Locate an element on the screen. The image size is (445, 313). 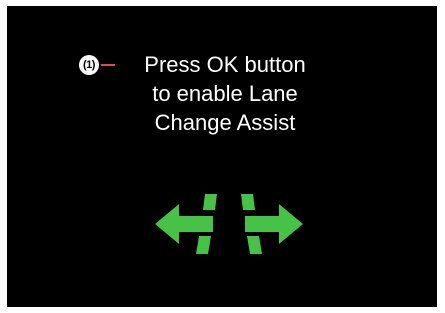
left-lane-dash-lower is located at coordinates (203, 245).